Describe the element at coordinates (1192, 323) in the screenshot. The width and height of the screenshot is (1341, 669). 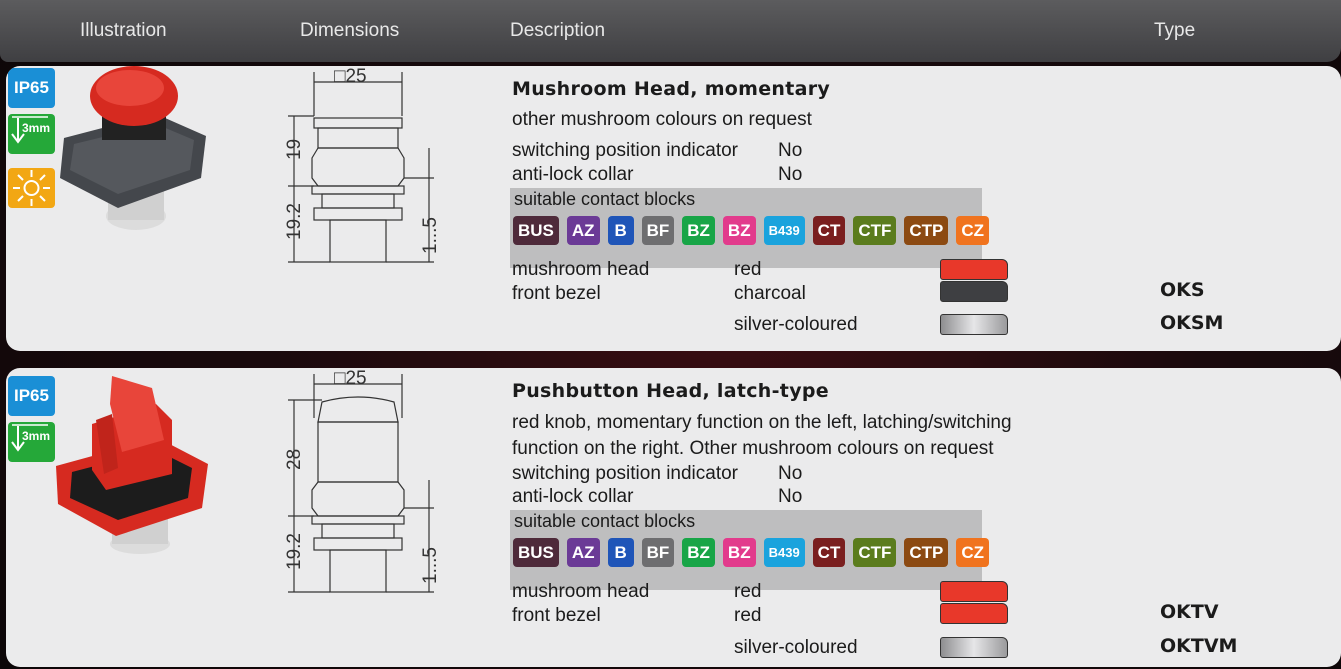
I see `type-code: OKSM` at that location.